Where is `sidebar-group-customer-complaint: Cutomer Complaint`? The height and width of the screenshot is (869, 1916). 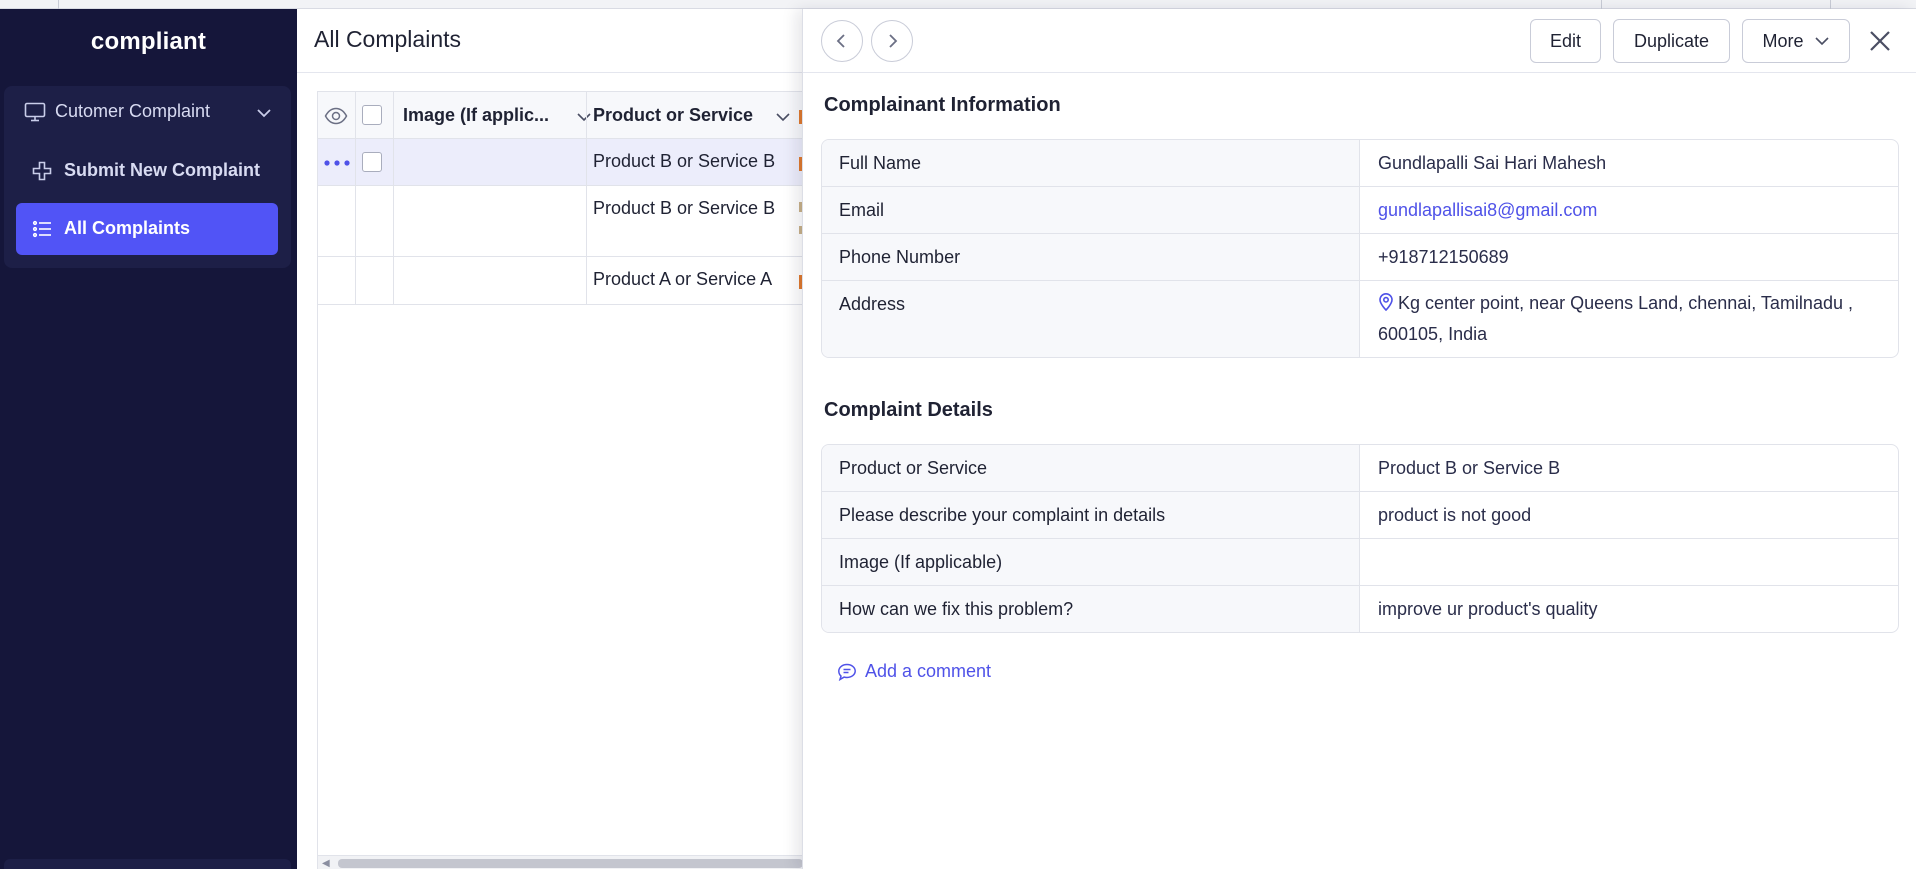
sidebar-group-customer-complaint: Cutomer Complaint is located at coordinates (147, 112).